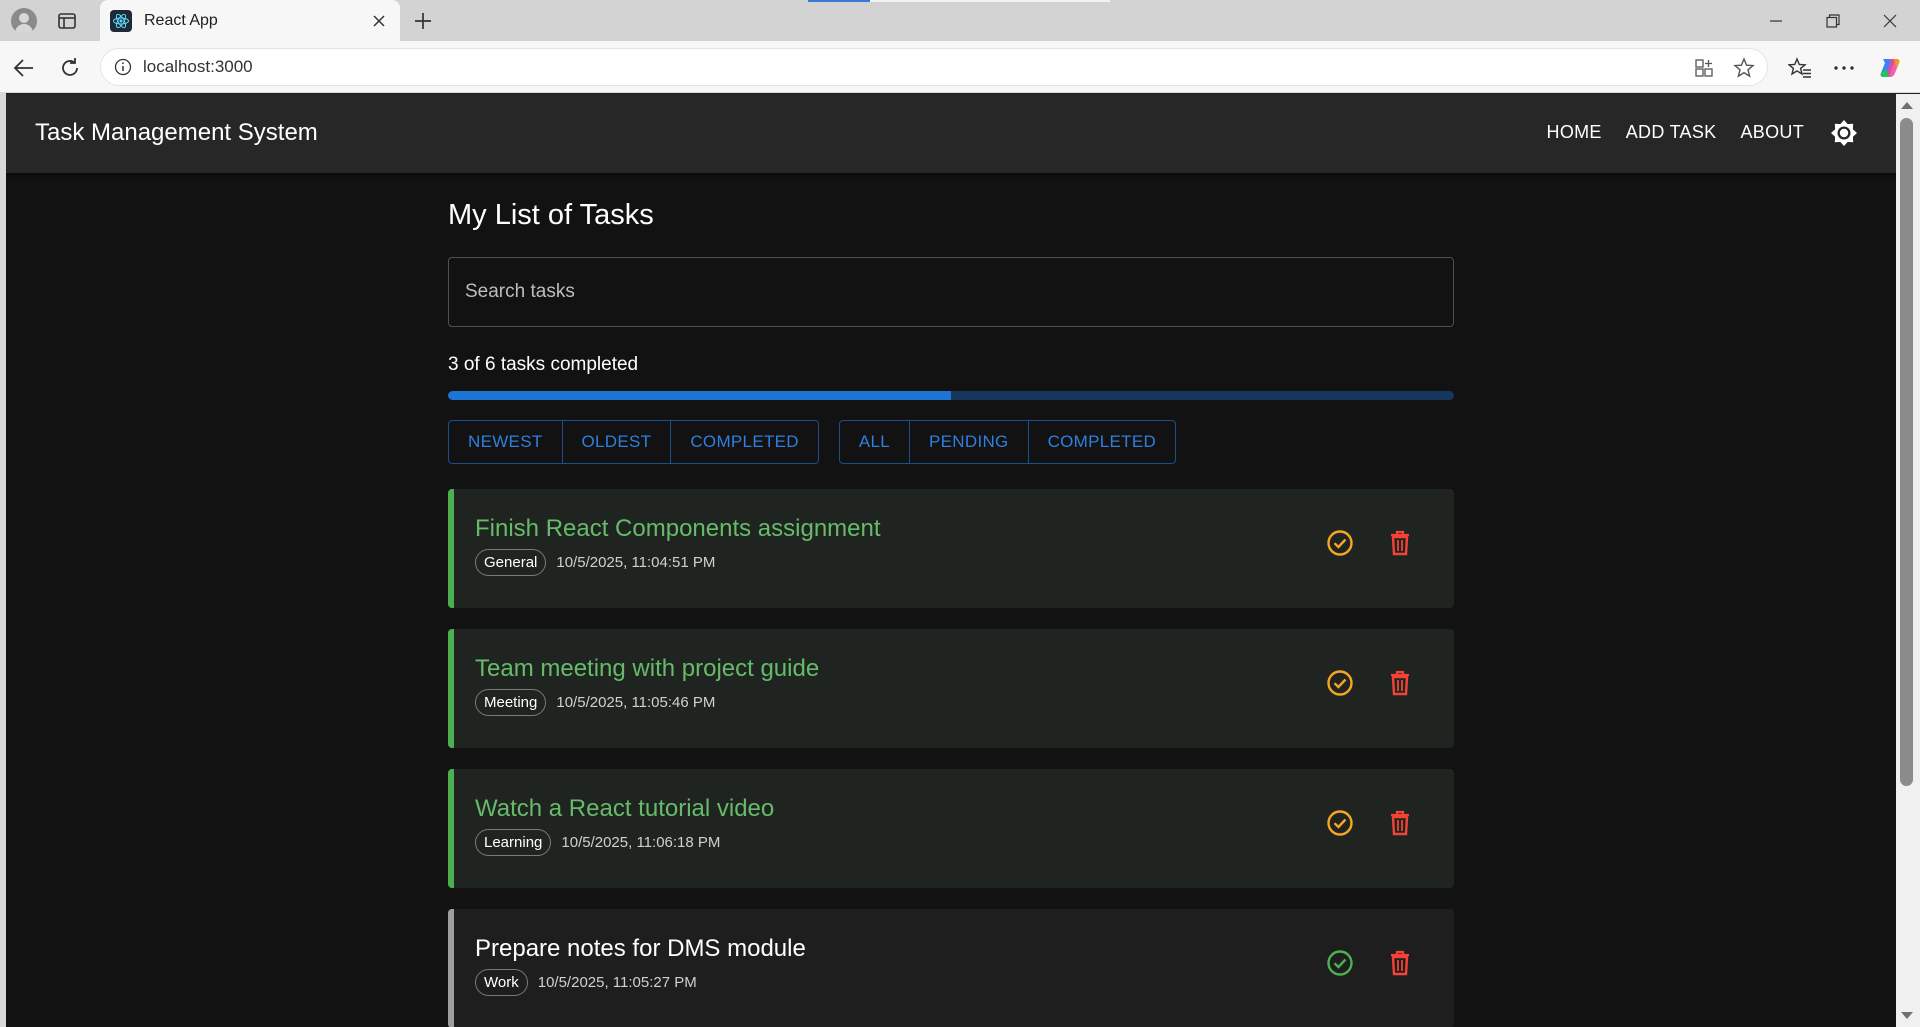  What do you see at coordinates (636, 562) in the screenshot?
I see `task-date: 10/5/2025, 11:04:51 PM` at bounding box center [636, 562].